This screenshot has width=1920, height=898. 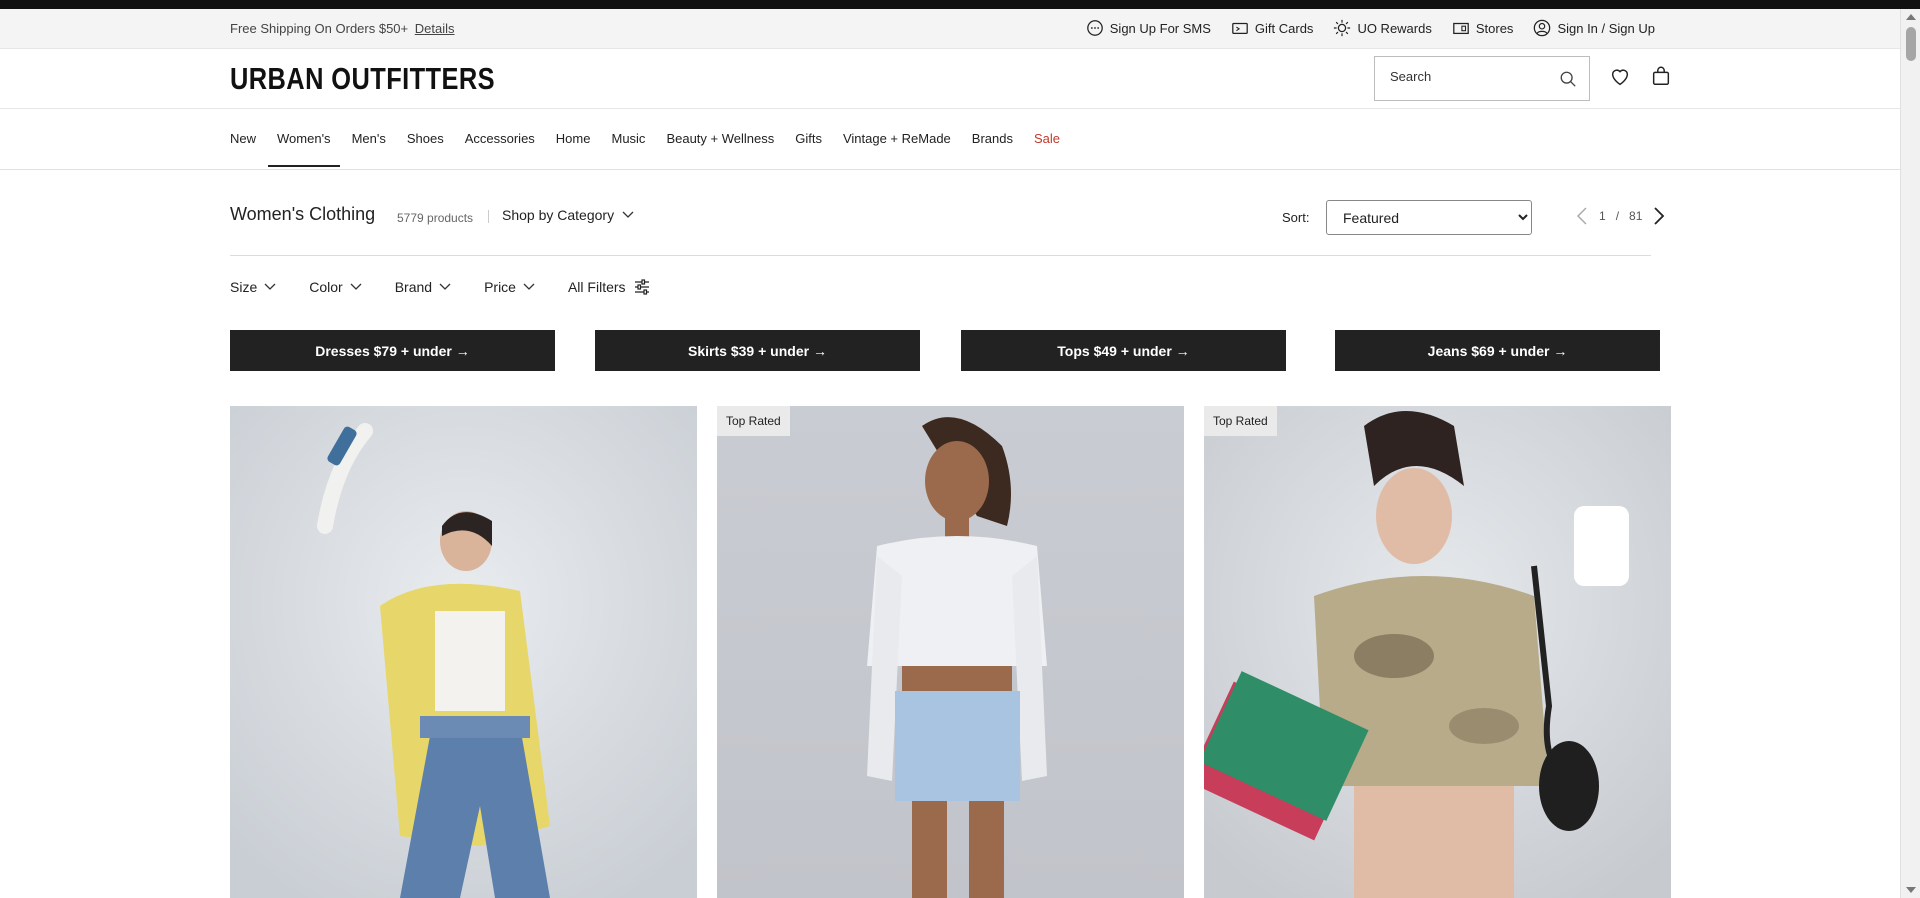 I want to click on filter-price: Price, so click(x=509, y=287).